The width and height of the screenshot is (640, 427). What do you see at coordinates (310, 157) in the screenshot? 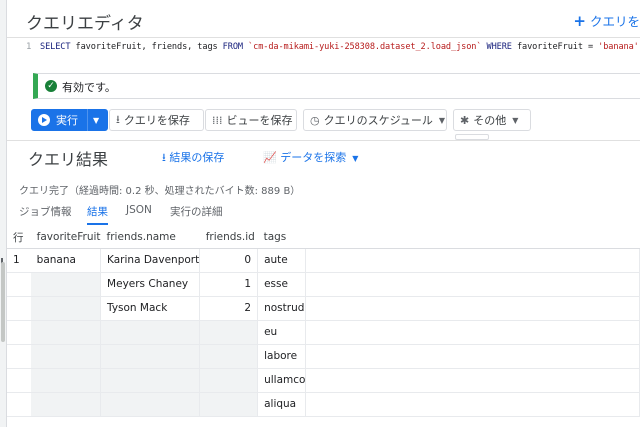
I see `explore-data-button: 📈 データを探索 ▼` at bounding box center [310, 157].